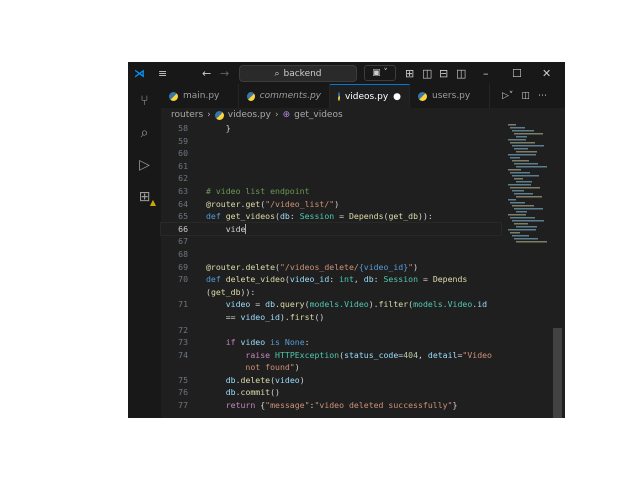 This screenshot has height=480, width=640. What do you see at coordinates (331, 317) in the screenshot?
I see `code-line: == video_id).first()` at bounding box center [331, 317].